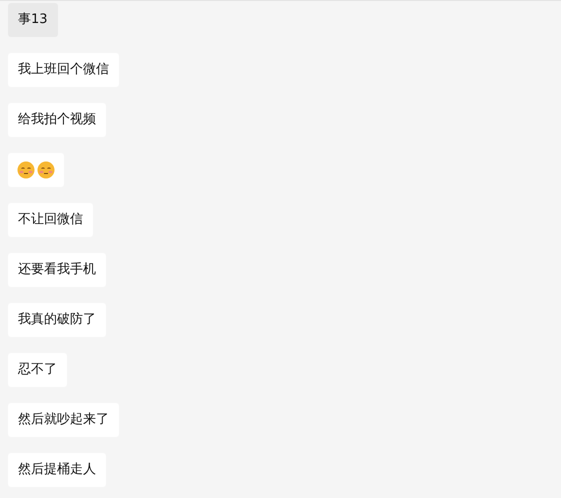 The width and height of the screenshot is (561, 498). I want to click on message-bubble: 然后提桶走人, so click(57, 470).